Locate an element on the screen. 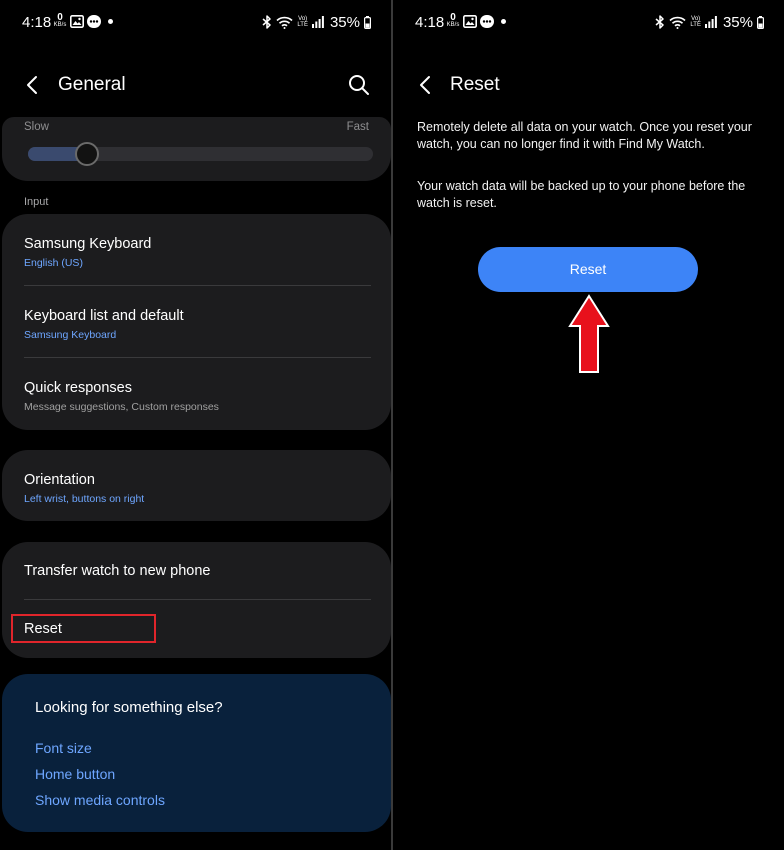  list-item-samsung-keyboard: Samsung Keyboard English (US) is located at coordinates (197, 252).